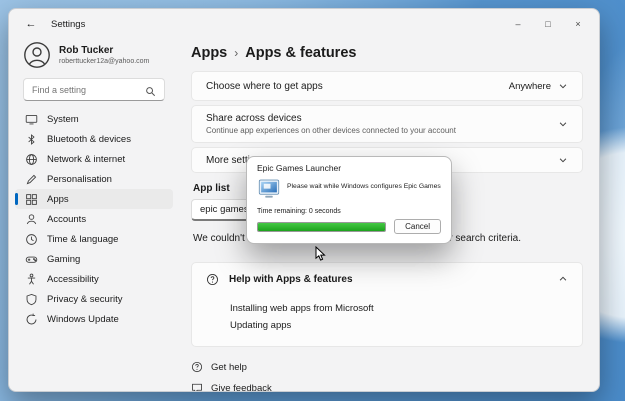  What do you see at coordinates (209, 53) in the screenshot?
I see `breadcrumb-root: Apps` at bounding box center [209, 53].